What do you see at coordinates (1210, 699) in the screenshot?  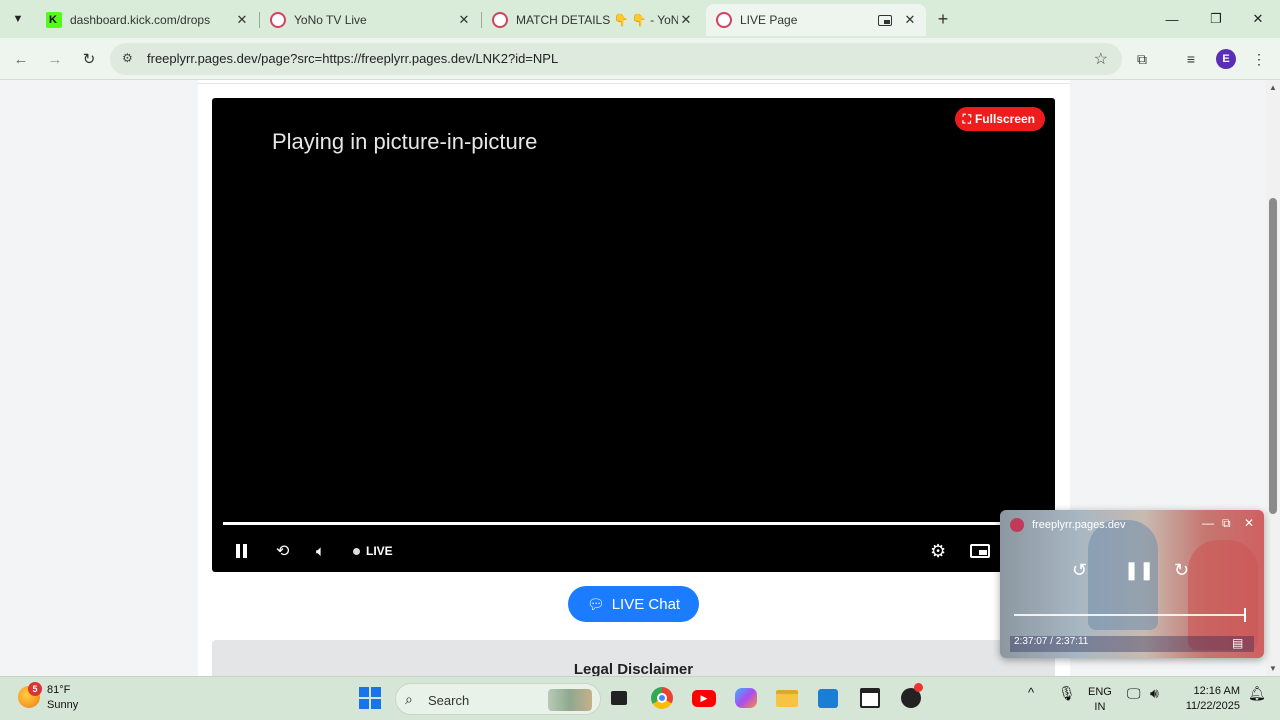 I see `system-clock: 12:16 AM 11/22/2025` at bounding box center [1210, 699].